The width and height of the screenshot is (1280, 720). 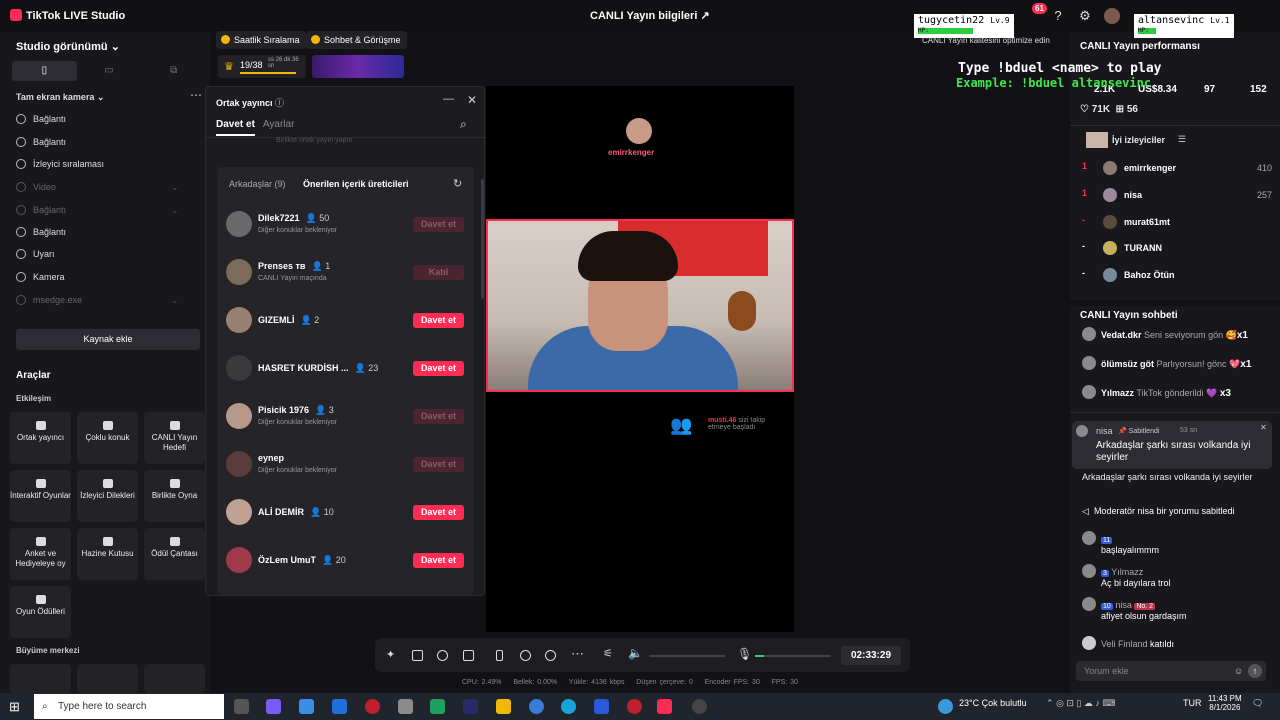 I want to click on list-icon: ☰, so click(x=1182, y=139).